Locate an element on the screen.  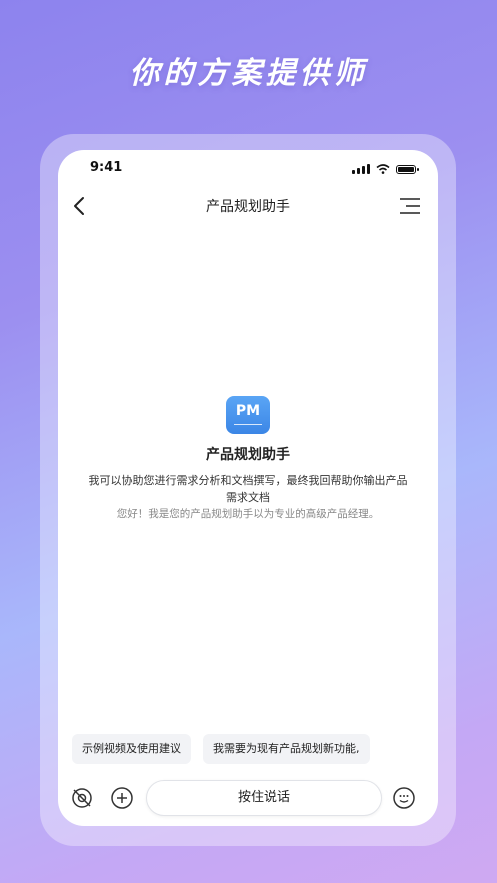
status-bar: 9:41 is located at coordinates (248, 170).